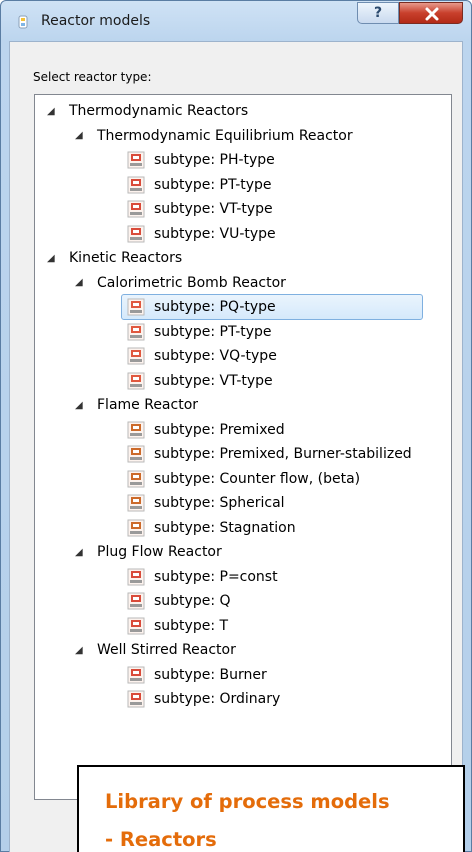  I want to click on tree-item-reactor: ◢ Well Stirred Reactor, so click(155, 650).